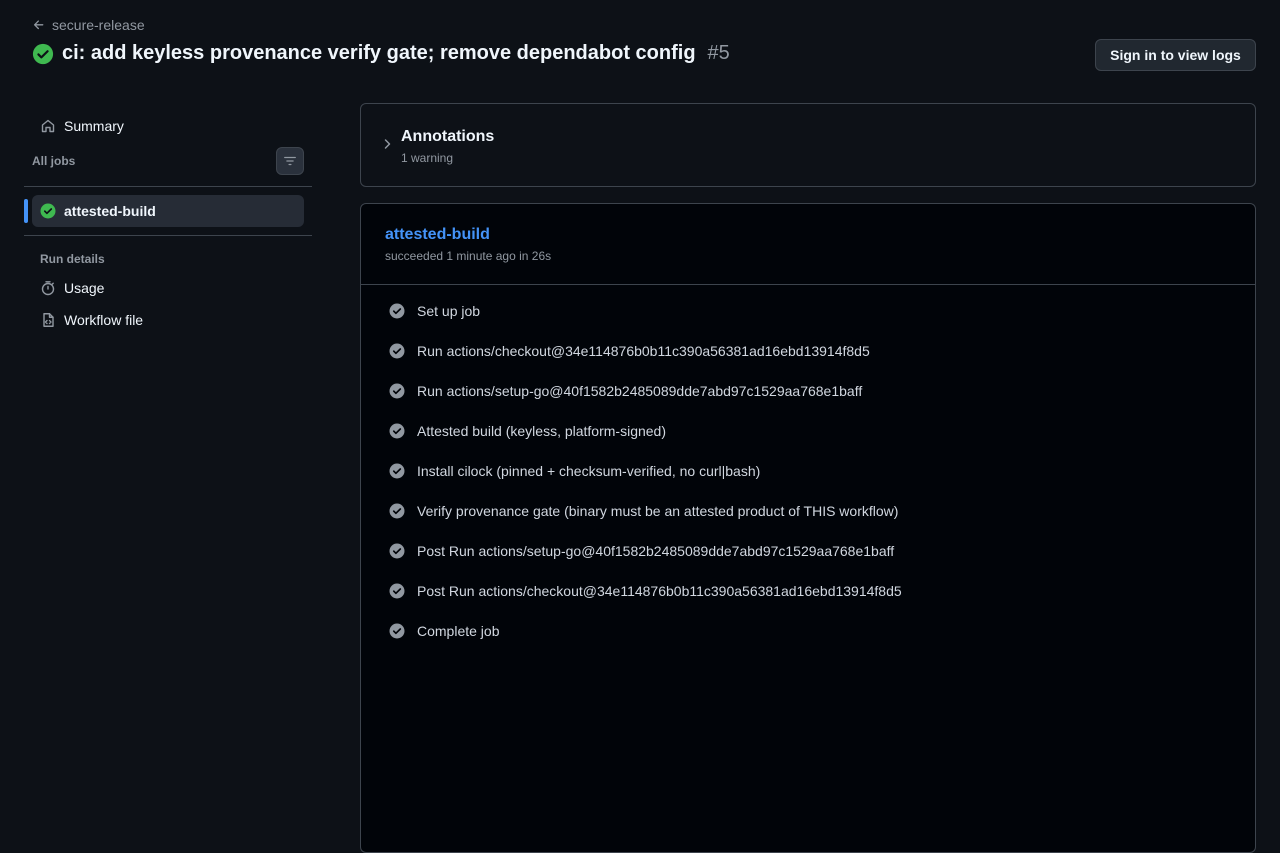  Describe the element at coordinates (448, 136) in the screenshot. I see `annotations-title: Annotations` at that location.